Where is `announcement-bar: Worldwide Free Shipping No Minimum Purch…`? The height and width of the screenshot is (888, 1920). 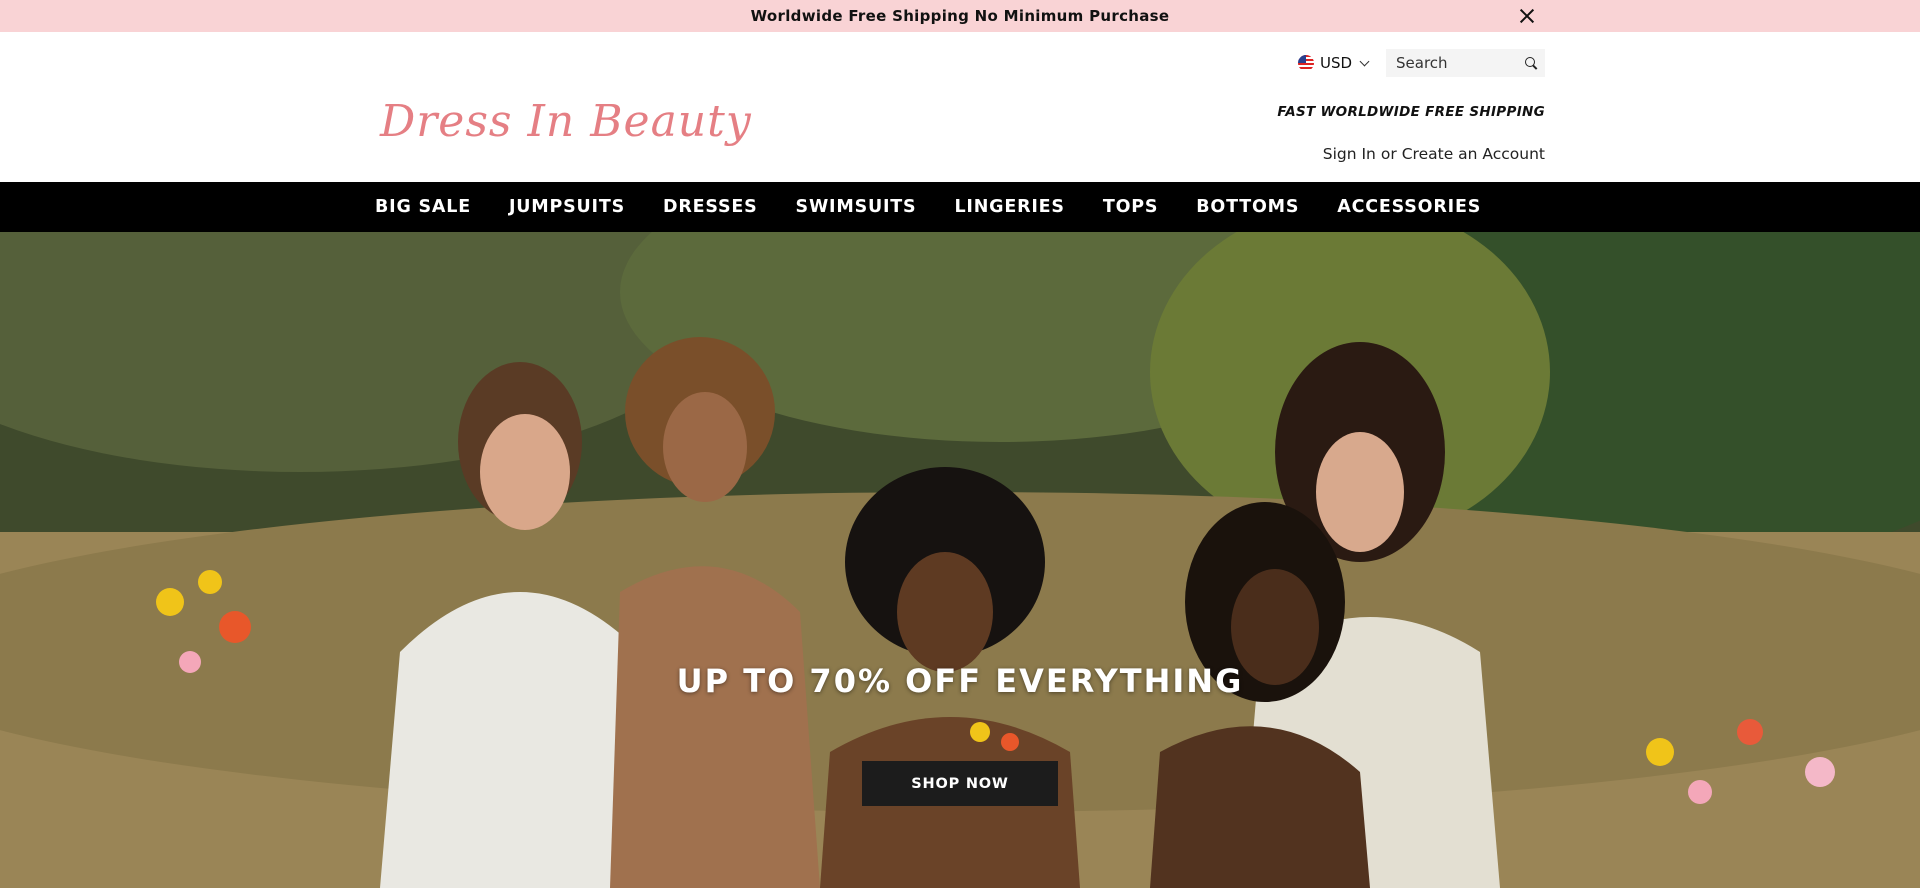 announcement-bar: Worldwide Free Shipping No Minimum Purch… is located at coordinates (960, 16).